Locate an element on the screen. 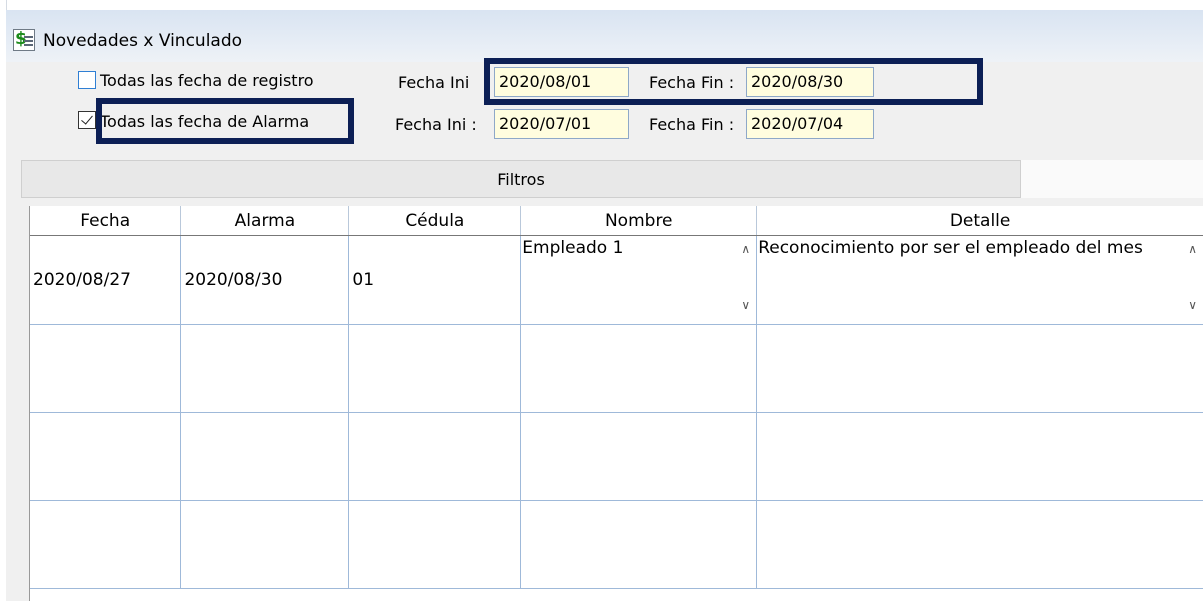  dollar-document-icon: $ is located at coordinates (24, 40).